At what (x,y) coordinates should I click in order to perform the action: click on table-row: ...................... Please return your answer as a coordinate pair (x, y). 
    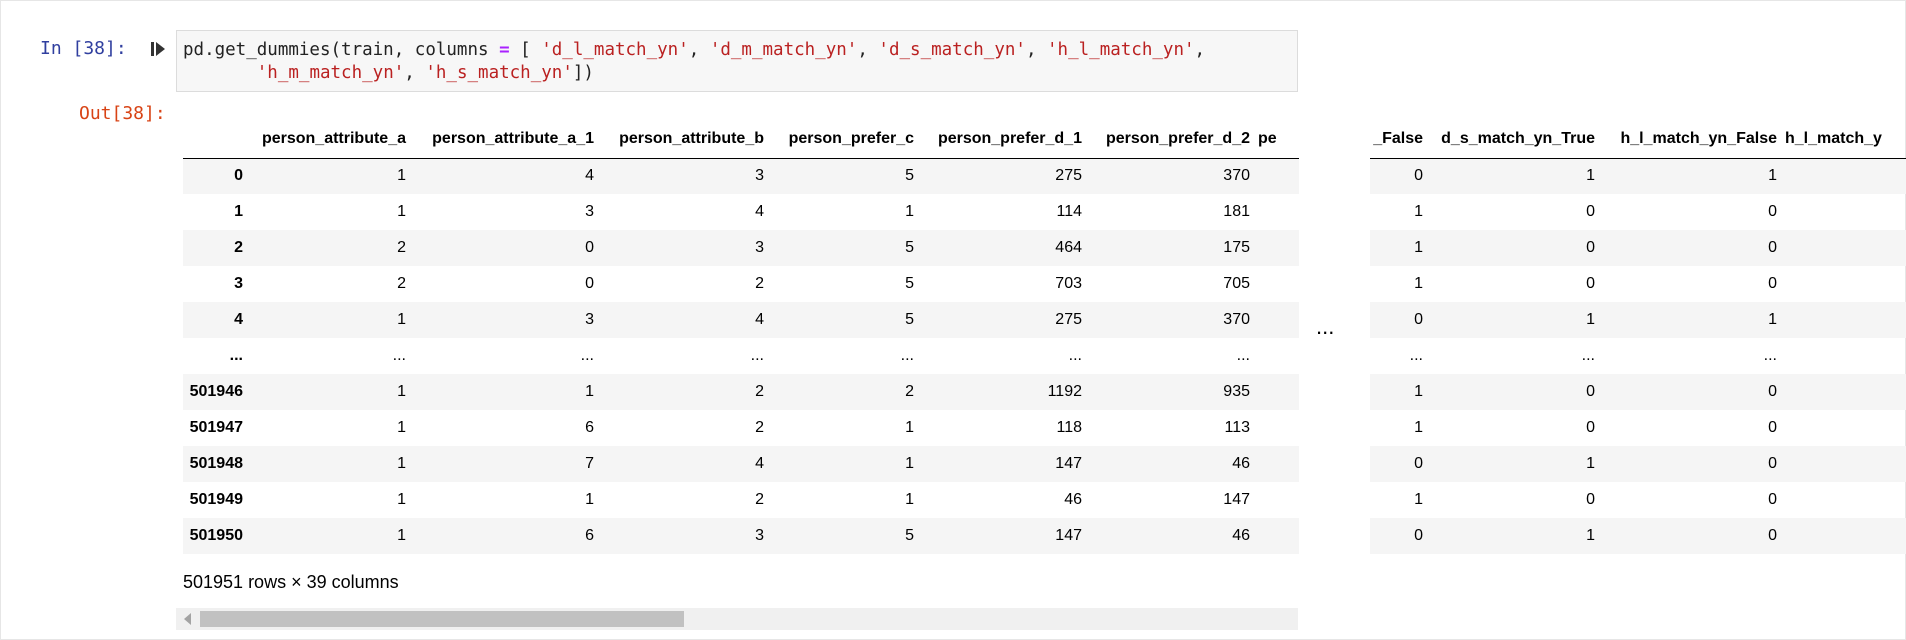
    Looking at the image, I should click on (741, 356).